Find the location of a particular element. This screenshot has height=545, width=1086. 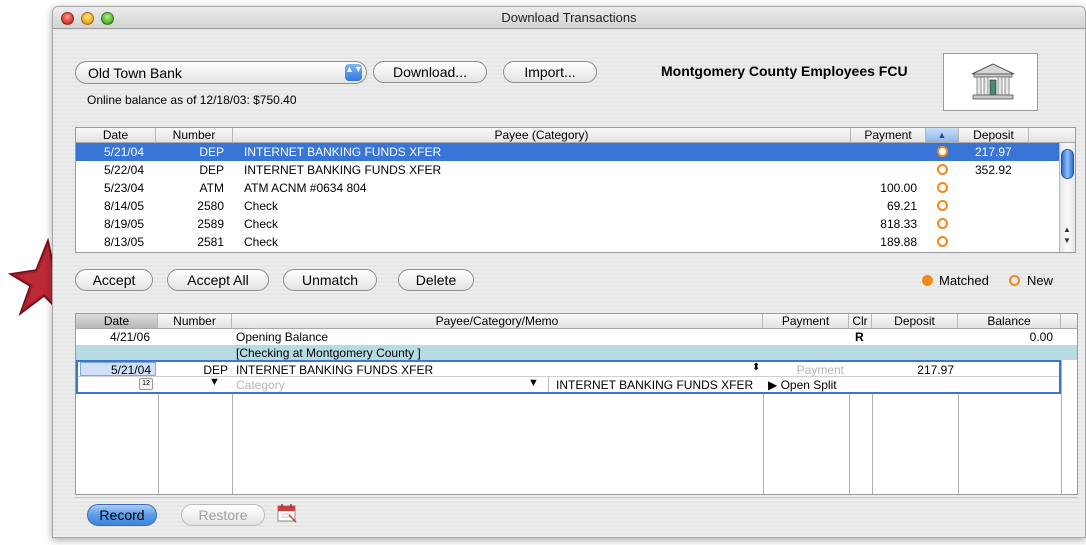

payee-stepper-icon: ⬍ is located at coordinates (756, 367).